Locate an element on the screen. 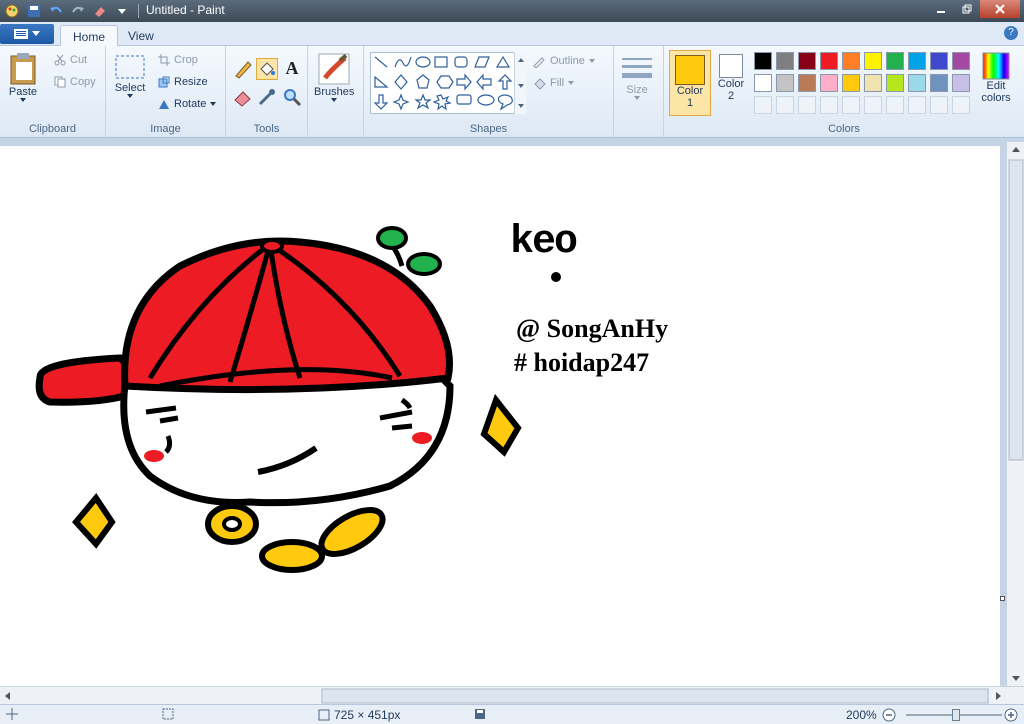  cut-button: Cut is located at coordinates (70, 60).